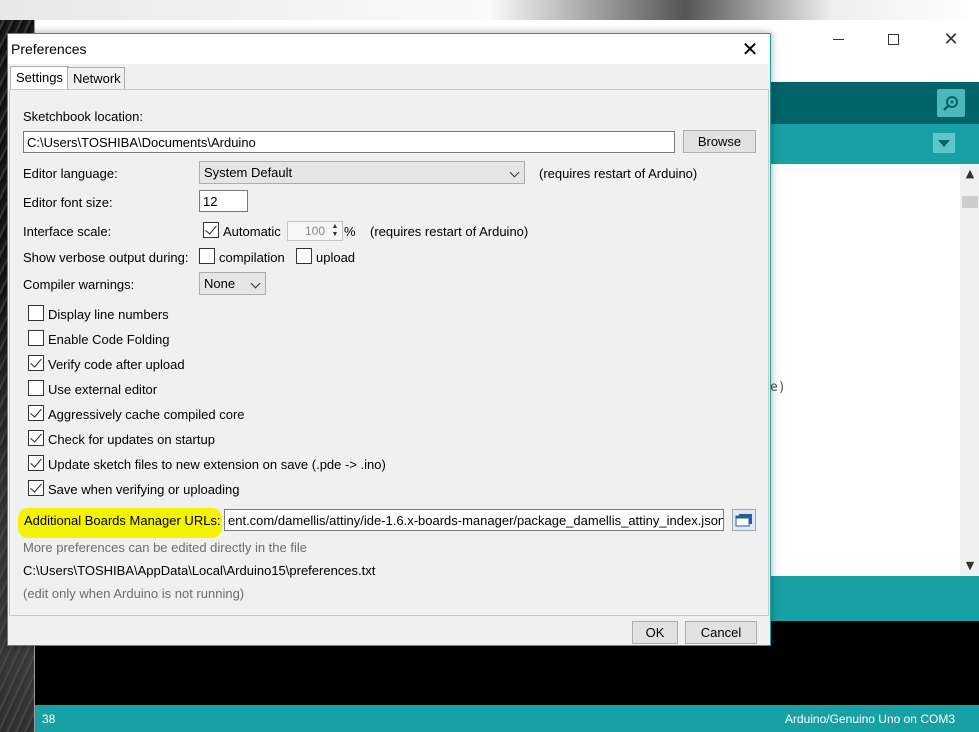 This screenshot has height=732, width=979. Describe the element at coordinates (349, 142) in the screenshot. I see `sketchbook-location-input: C:\Users\TOSHIBA\Documents\Arduino` at that location.